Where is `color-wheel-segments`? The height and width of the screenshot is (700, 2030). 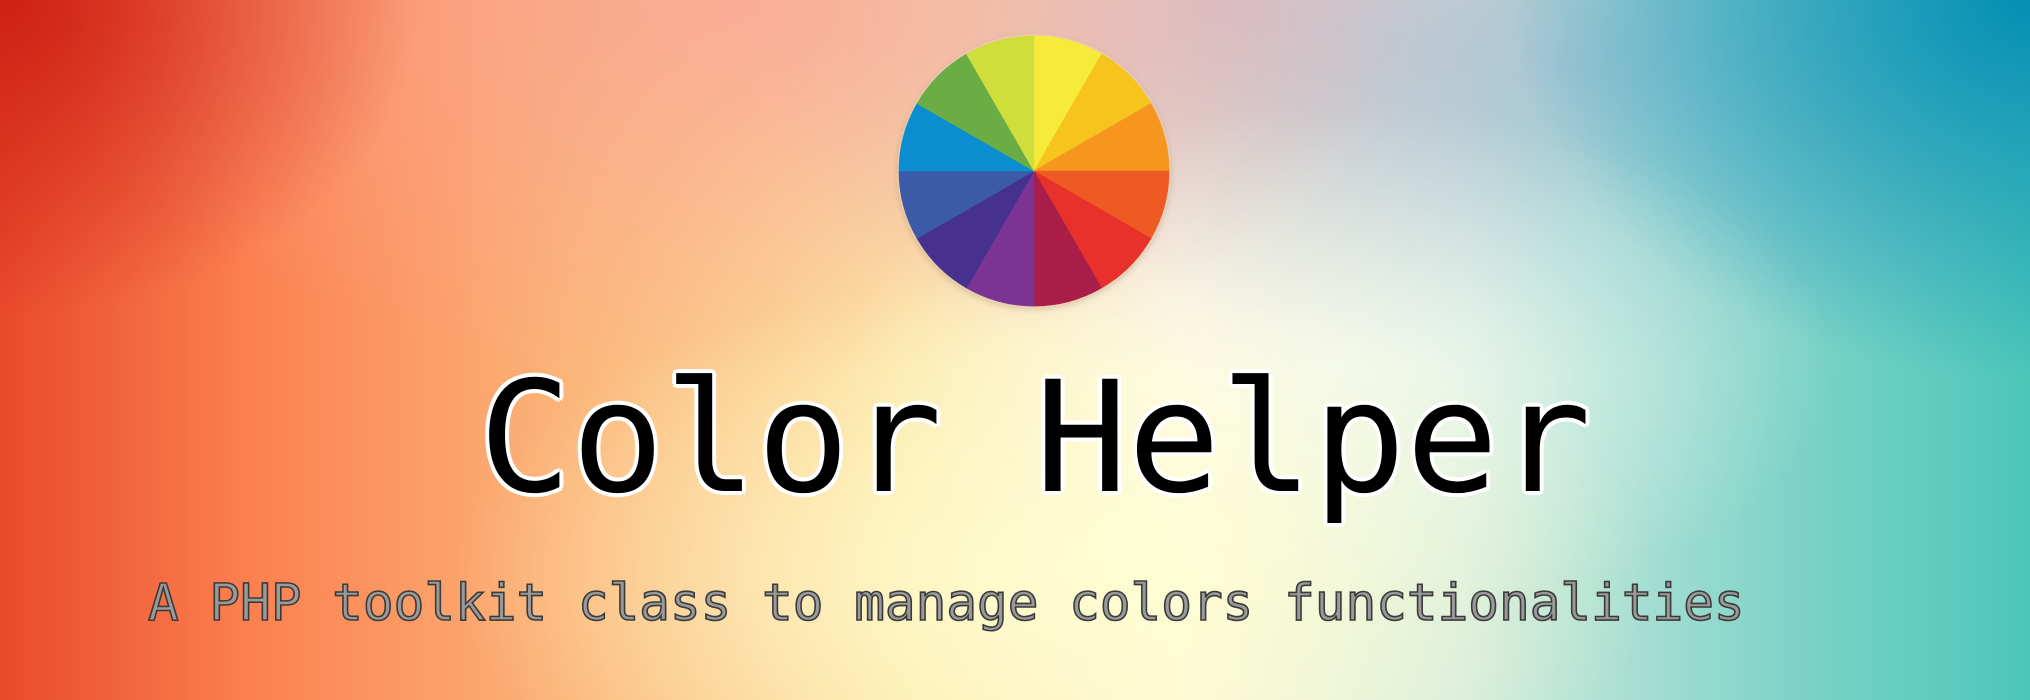 color-wheel-segments is located at coordinates (1034, 171).